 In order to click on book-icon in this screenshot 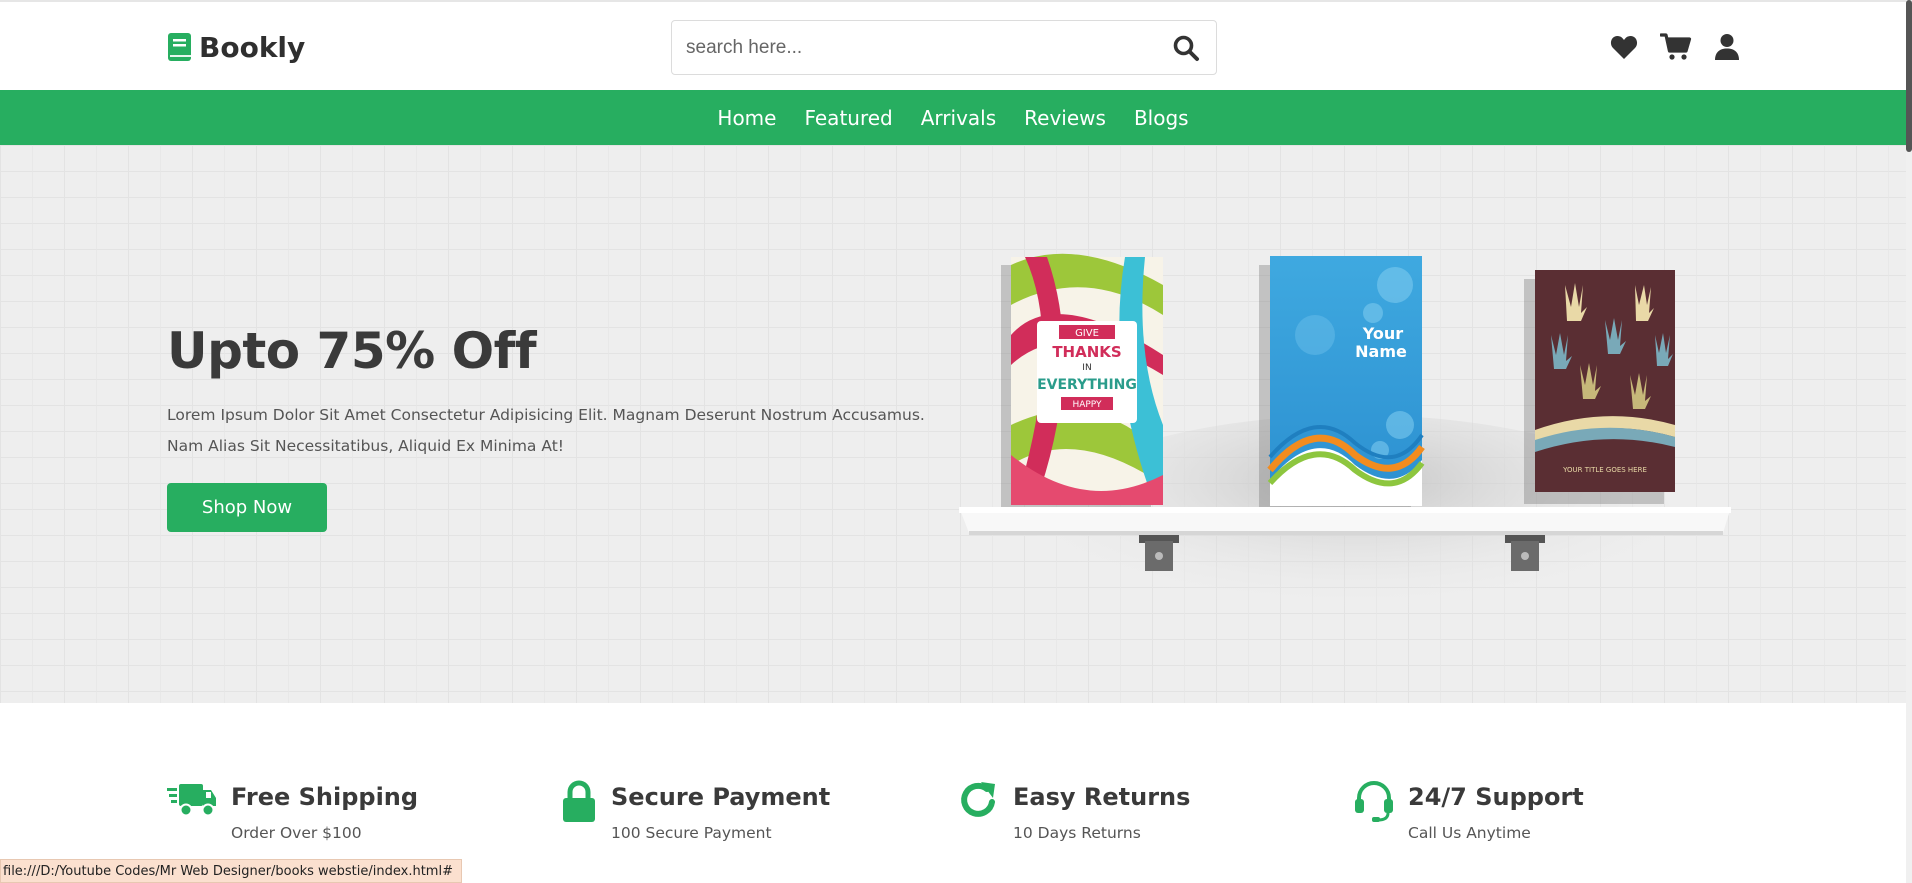, I will do `click(179, 47)`.